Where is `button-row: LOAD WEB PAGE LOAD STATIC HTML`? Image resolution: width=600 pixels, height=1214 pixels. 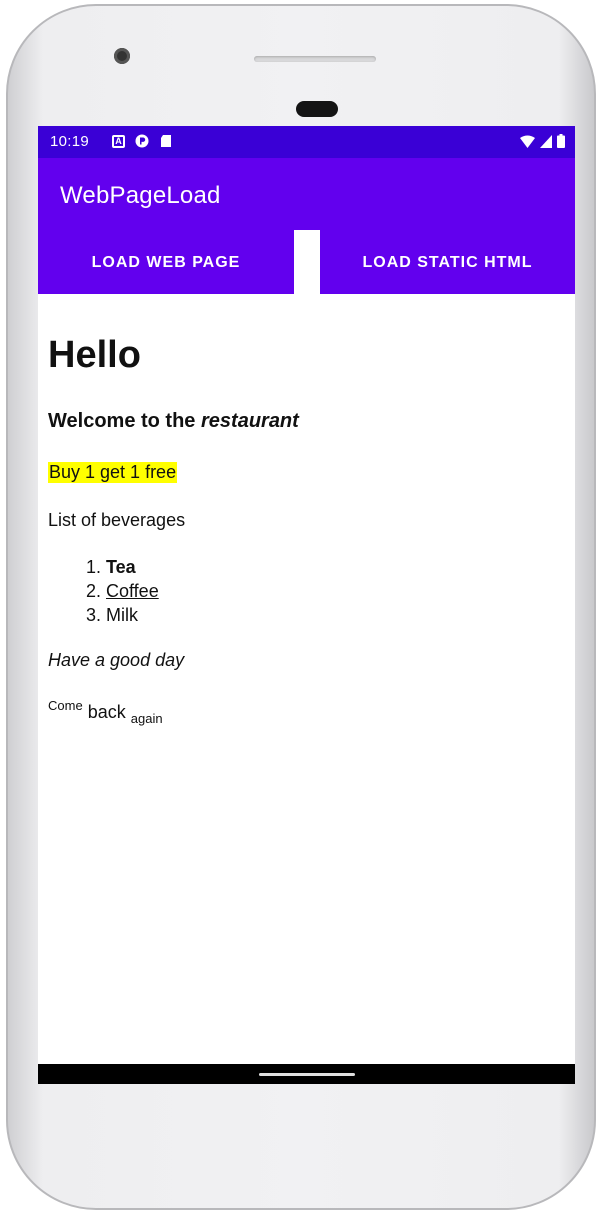 button-row: LOAD WEB PAGE LOAD STATIC HTML is located at coordinates (306, 262).